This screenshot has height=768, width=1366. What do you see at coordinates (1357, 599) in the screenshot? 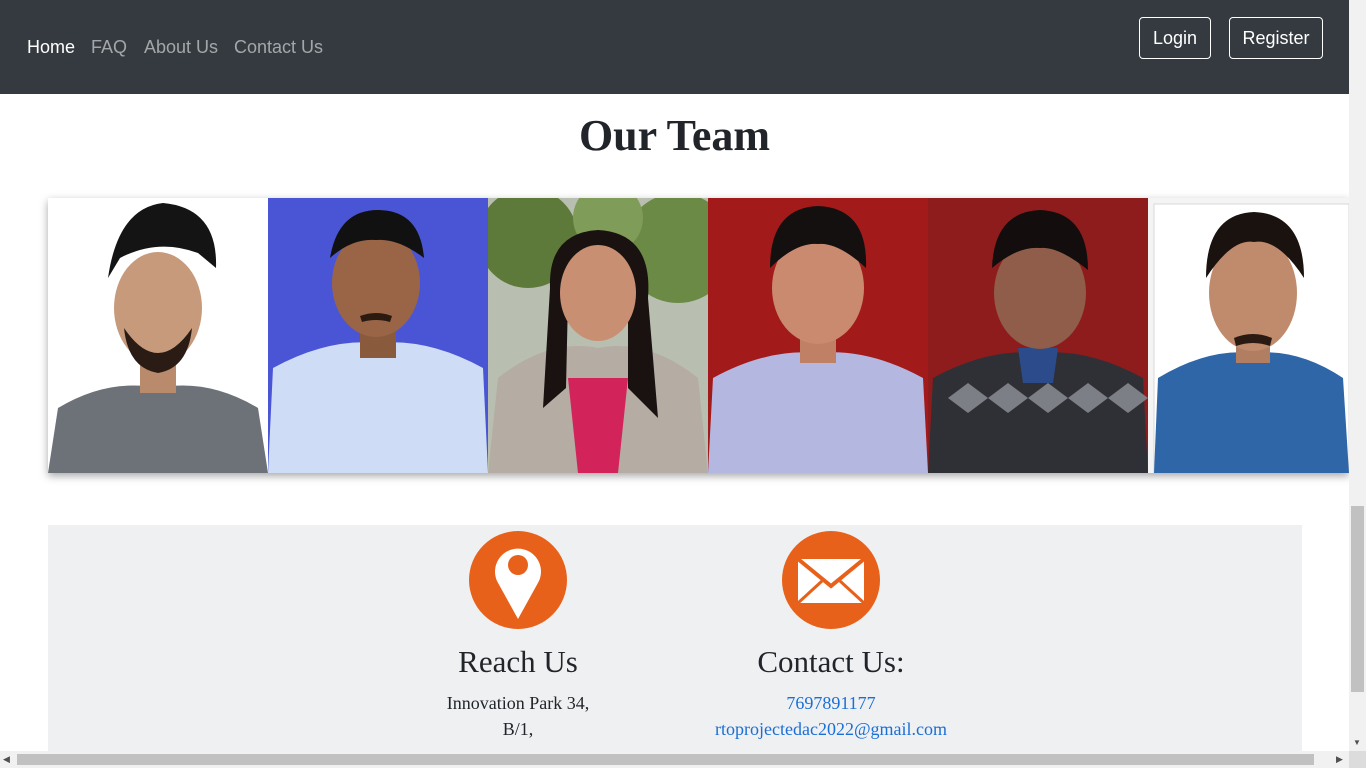
I see `vertical-scrollbar-thumb` at bounding box center [1357, 599].